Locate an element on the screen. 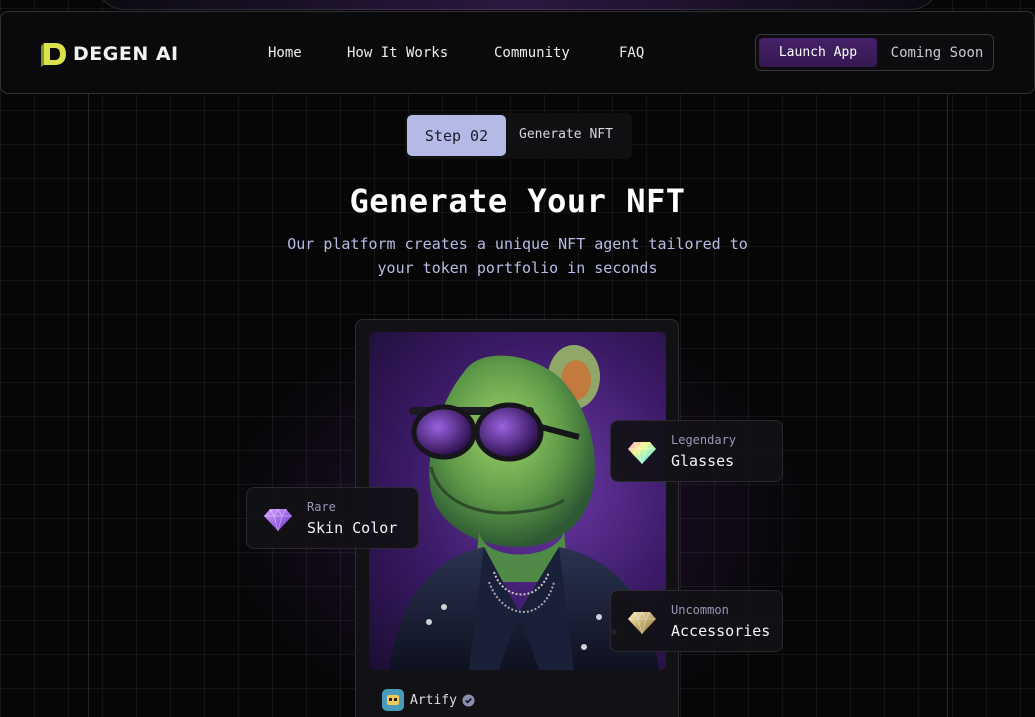  trait-chip-glasses: Legendary Glasses is located at coordinates (696, 451).